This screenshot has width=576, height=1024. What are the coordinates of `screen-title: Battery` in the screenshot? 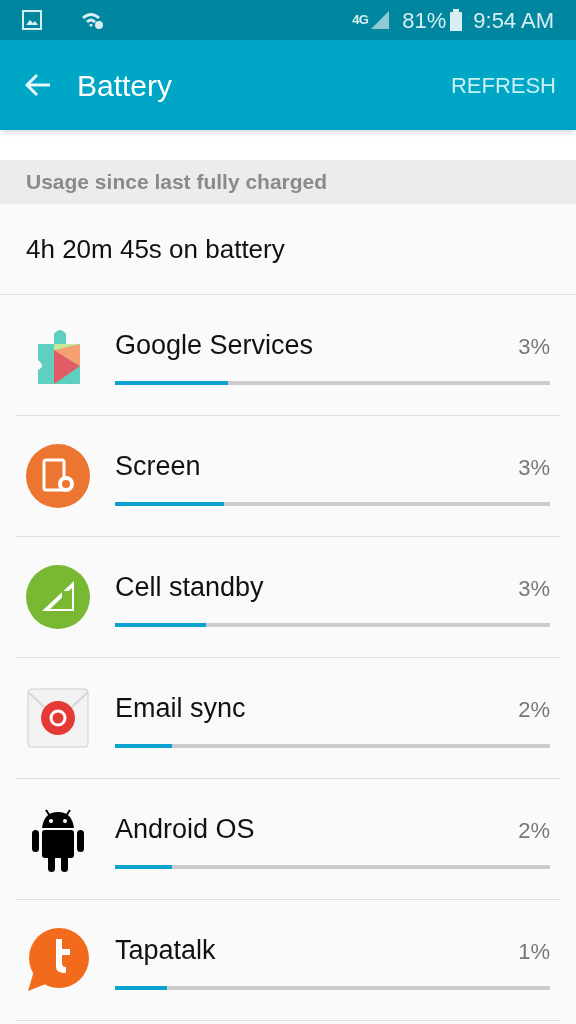 It's located at (125, 85).